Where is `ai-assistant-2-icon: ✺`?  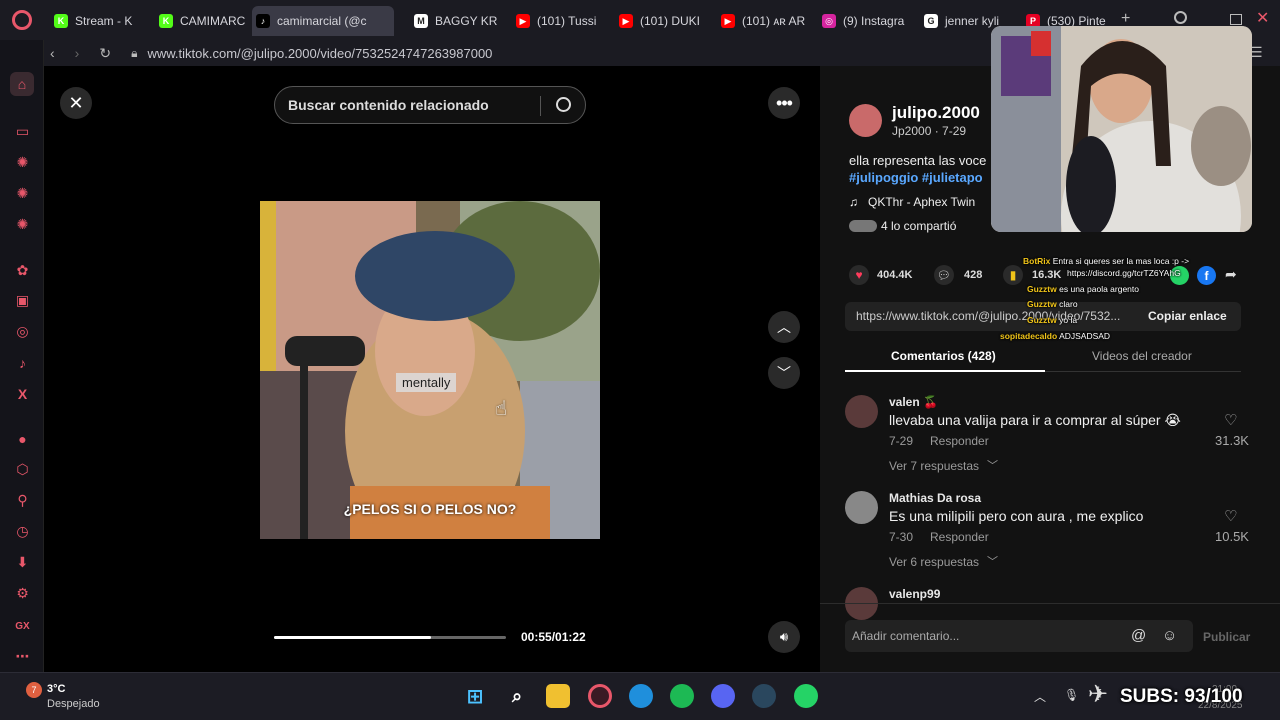
ai-assistant-2-icon: ✺ is located at coordinates (22, 193).